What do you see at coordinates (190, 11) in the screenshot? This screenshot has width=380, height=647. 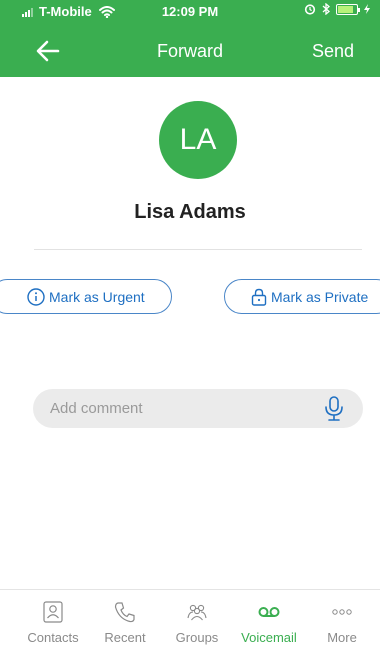 I see `status-bar: T-Mobile 12:09 PM` at bounding box center [190, 11].